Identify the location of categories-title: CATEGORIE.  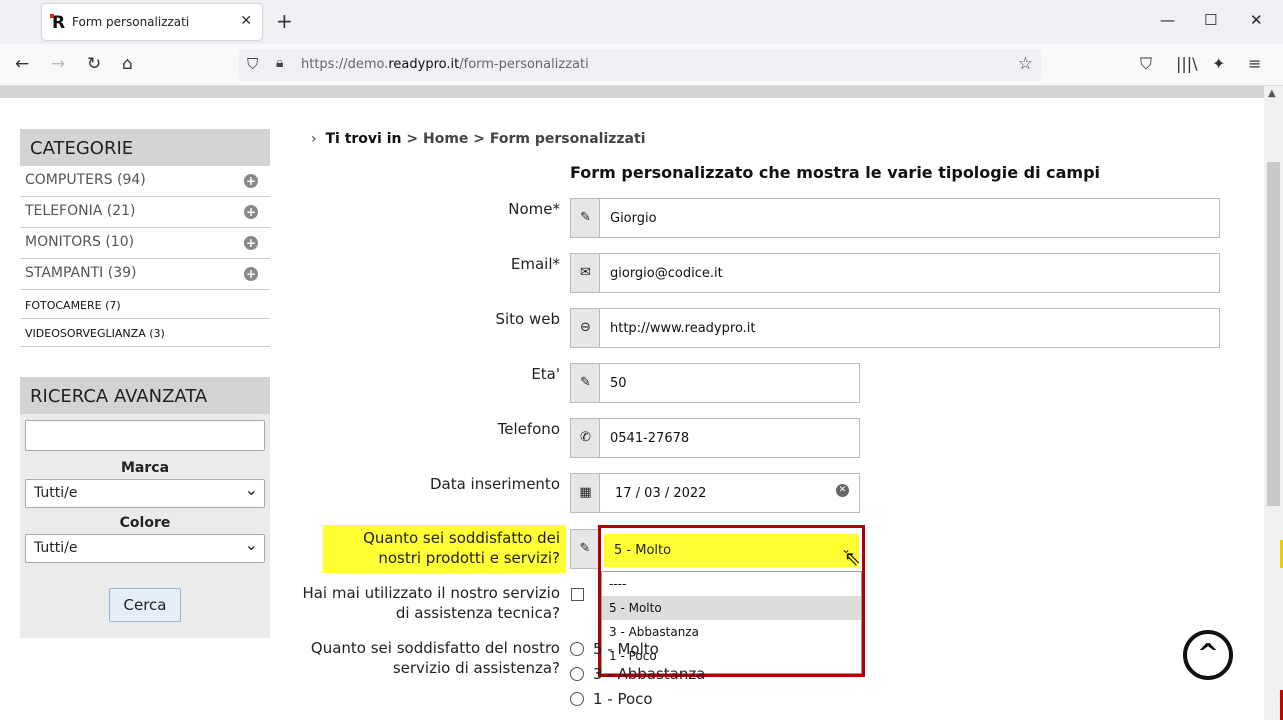
(145, 147).